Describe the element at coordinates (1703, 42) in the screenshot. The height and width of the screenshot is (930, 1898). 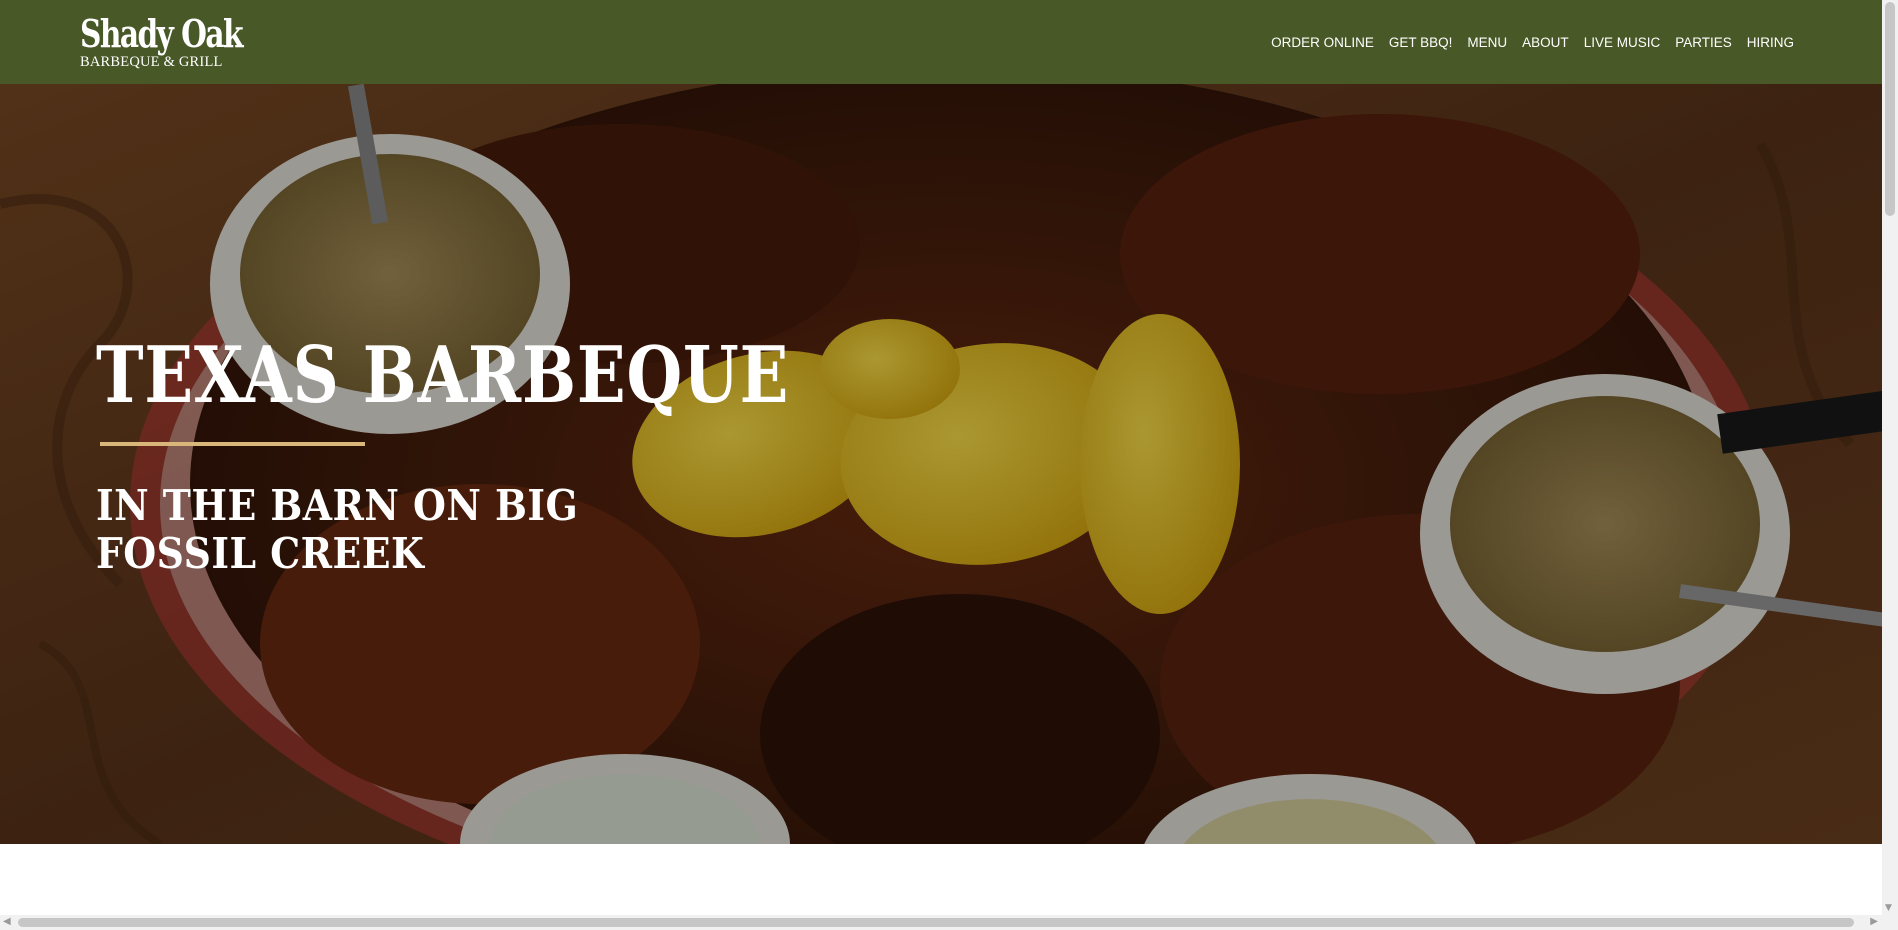
I see `nav-parties: PARTIES` at that location.